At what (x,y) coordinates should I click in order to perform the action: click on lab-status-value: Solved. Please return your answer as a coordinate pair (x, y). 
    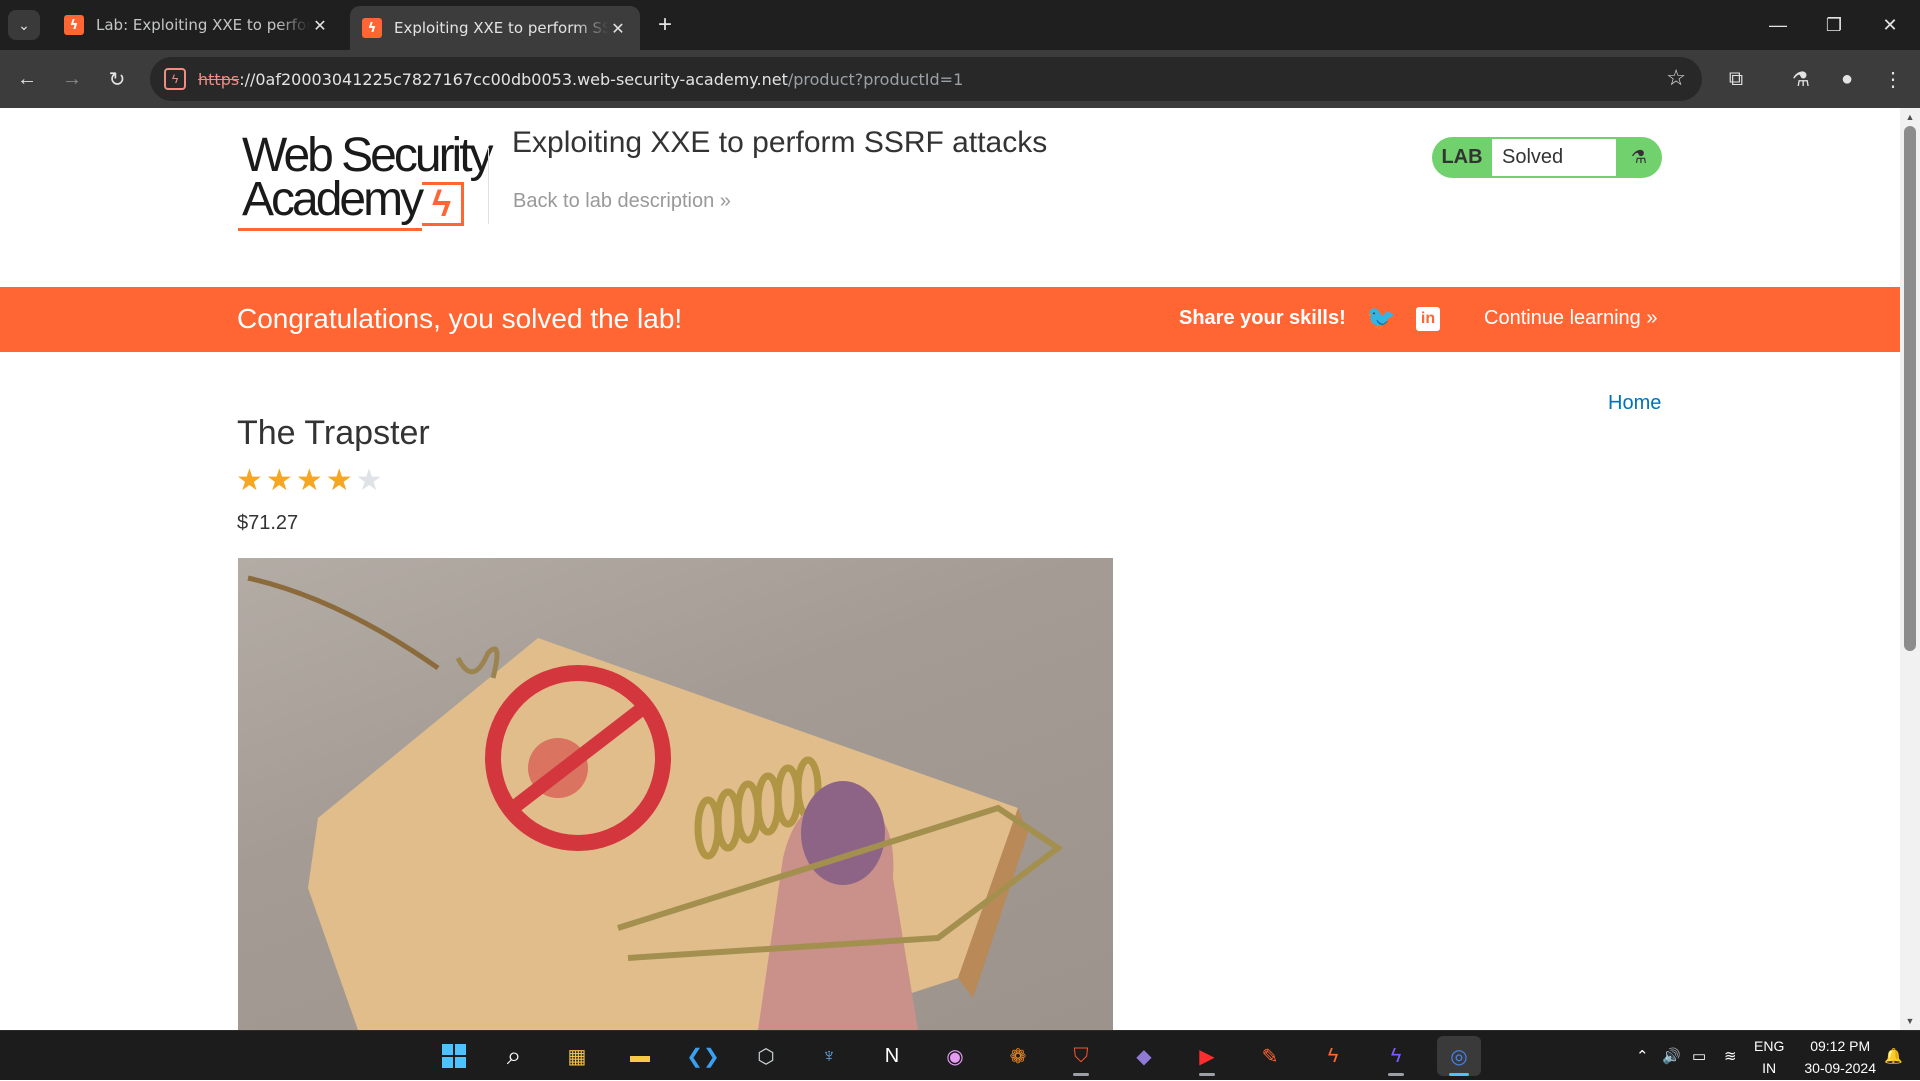
    Looking at the image, I should click on (1554, 157).